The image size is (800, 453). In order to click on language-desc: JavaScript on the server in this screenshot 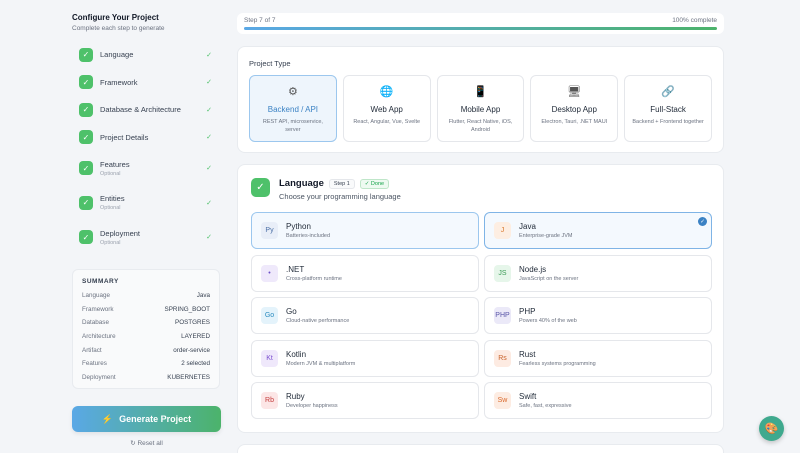, I will do `click(549, 278)`.